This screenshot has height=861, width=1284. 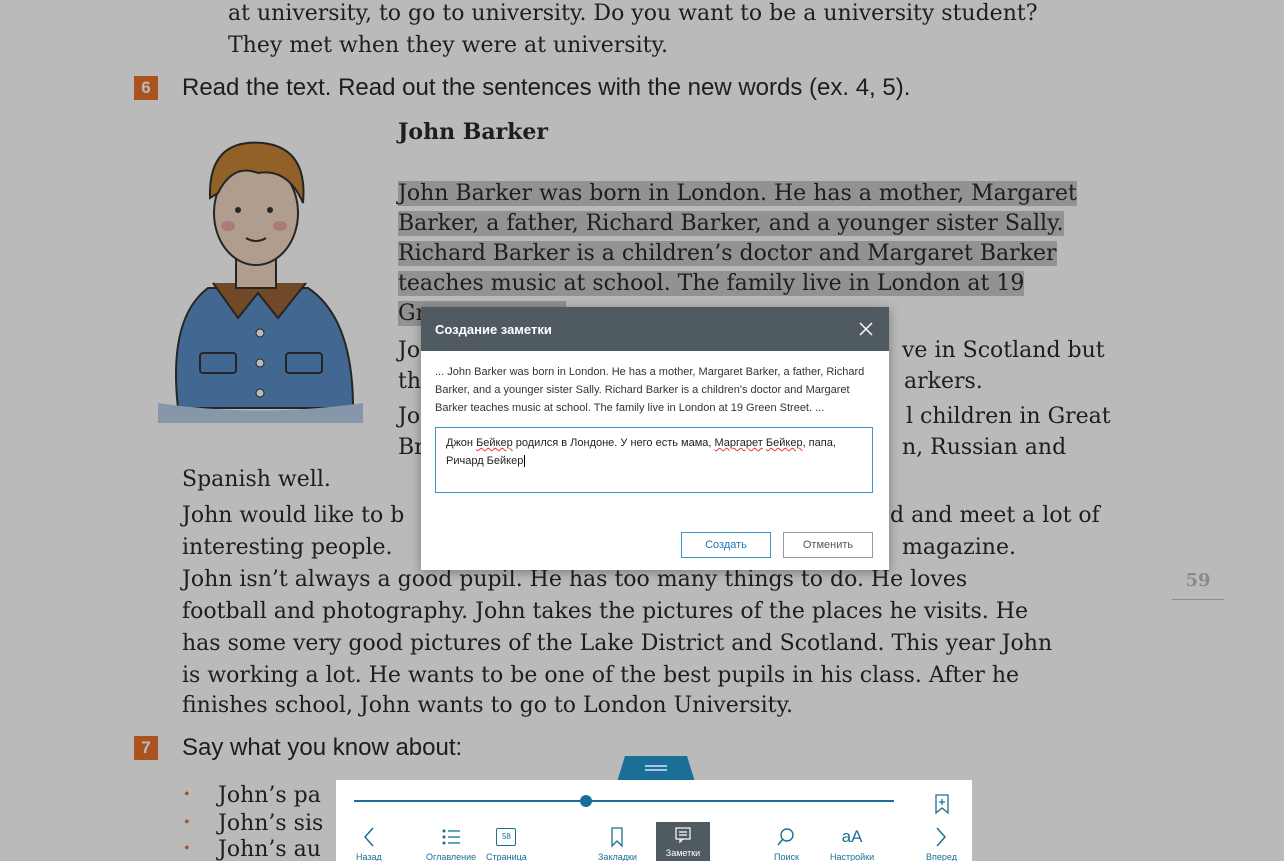 I want to click on bullet-item: John’s pa, so click(x=269, y=795).